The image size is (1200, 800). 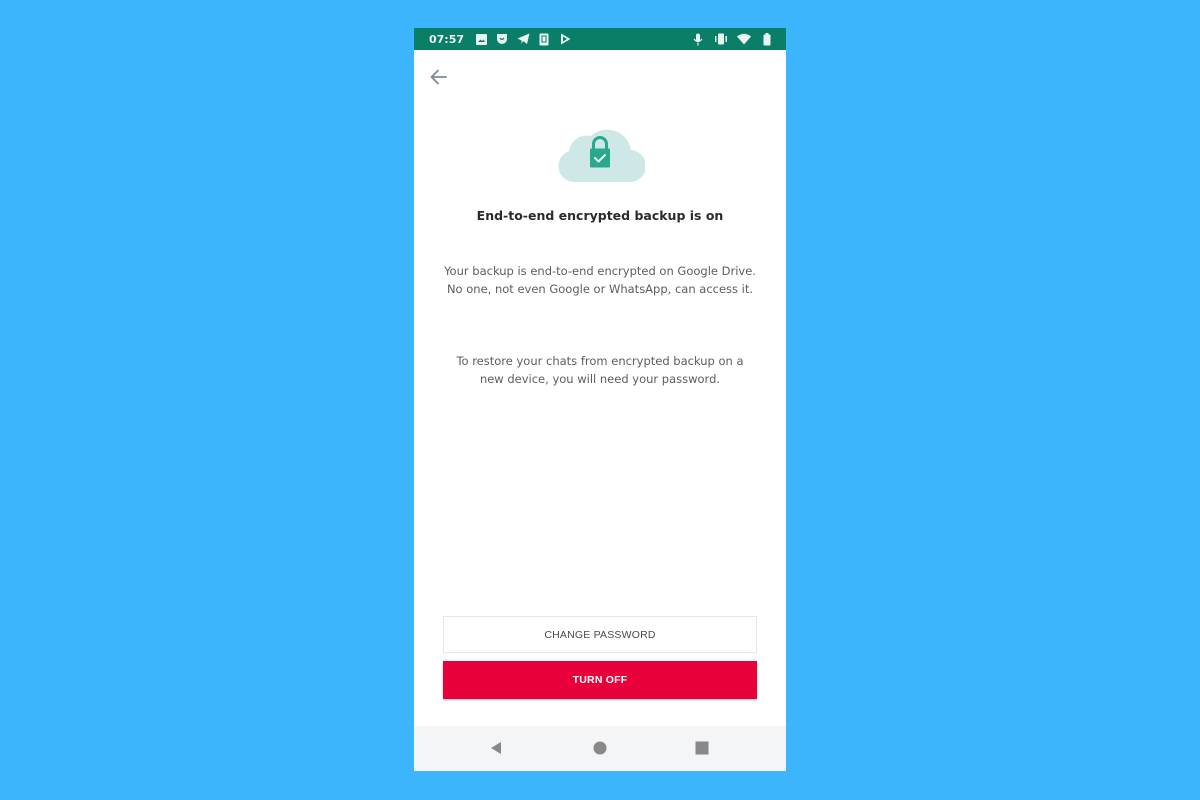 What do you see at coordinates (698, 39) in the screenshot?
I see `microphone-icon` at bounding box center [698, 39].